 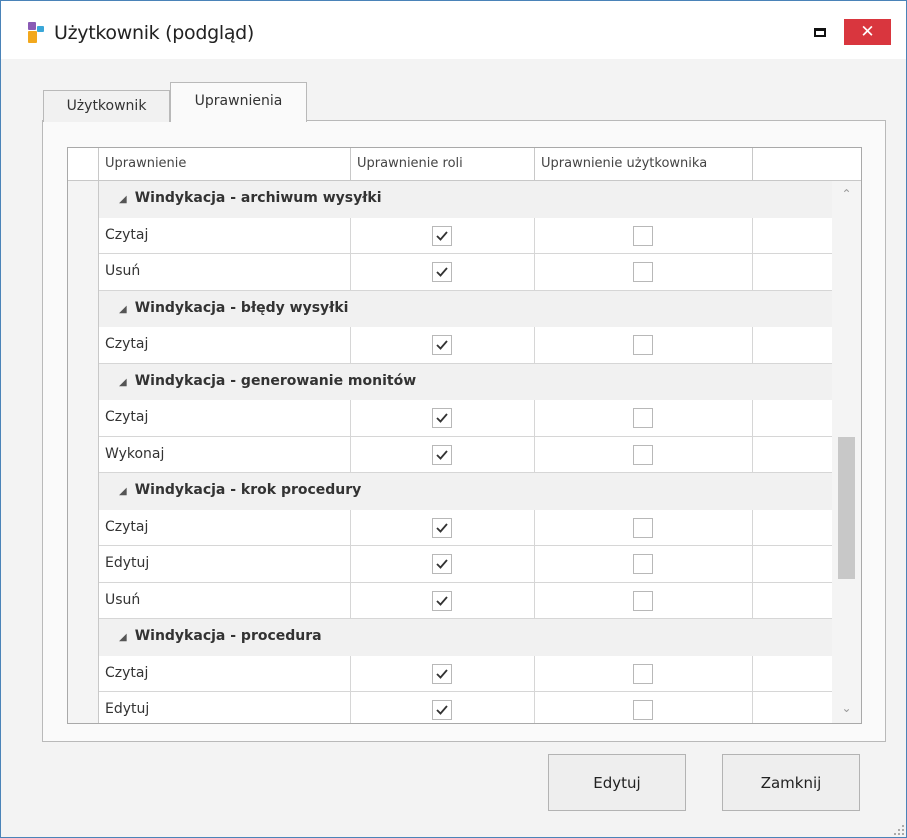 I want to click on close-button: Zamknij, so click(x=791, y=782).